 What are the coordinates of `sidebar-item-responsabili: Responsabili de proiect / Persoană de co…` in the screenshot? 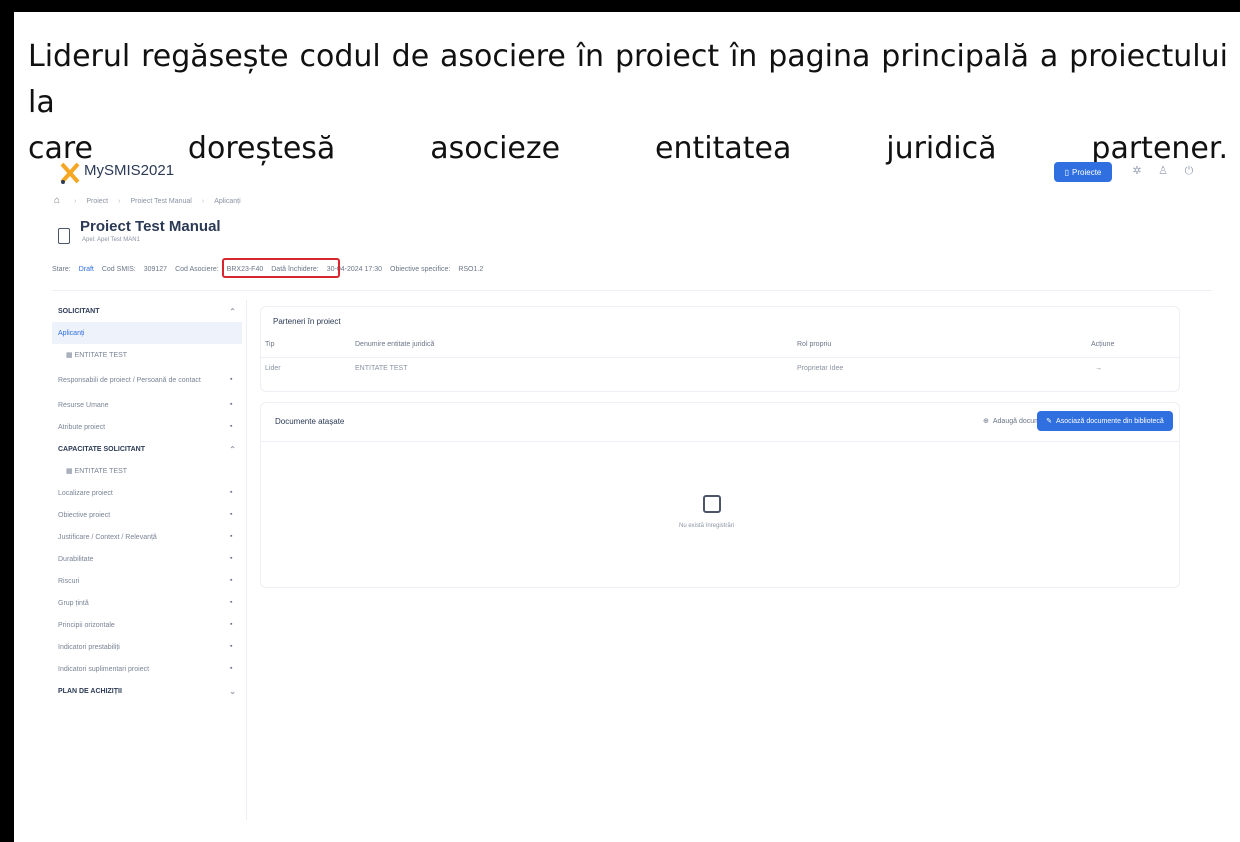 It's located at (147, 380).